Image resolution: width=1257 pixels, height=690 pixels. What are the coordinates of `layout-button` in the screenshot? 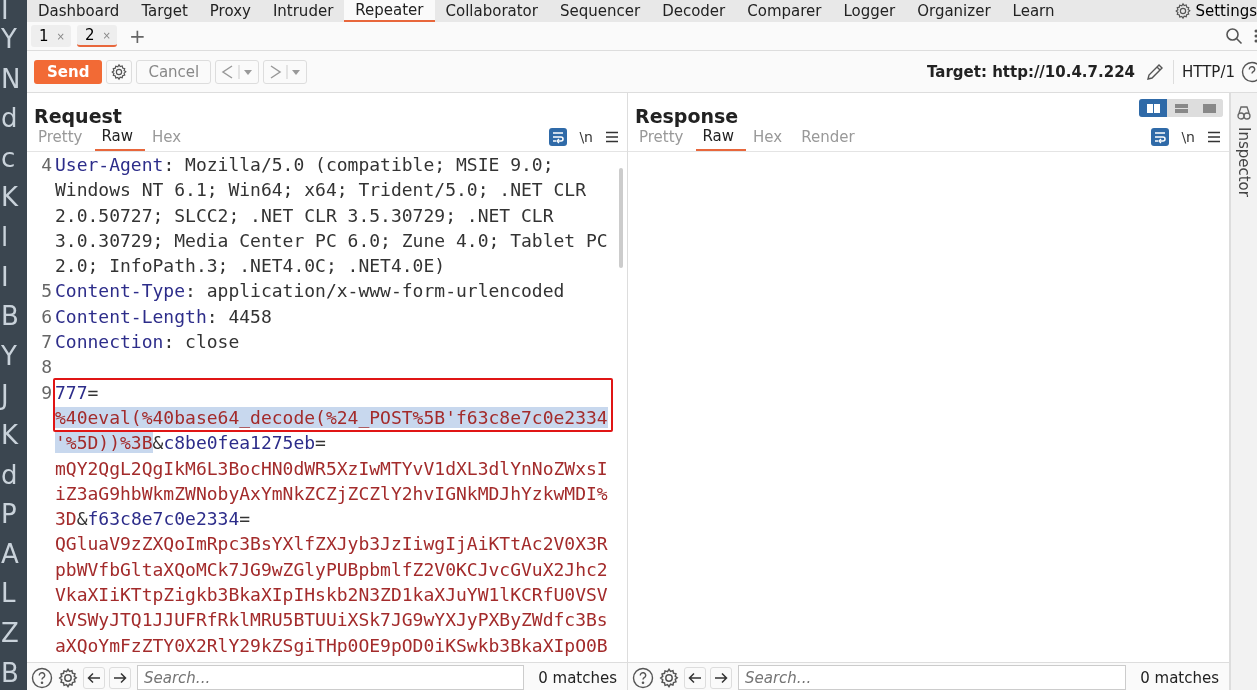 It's located at (1153, 108).